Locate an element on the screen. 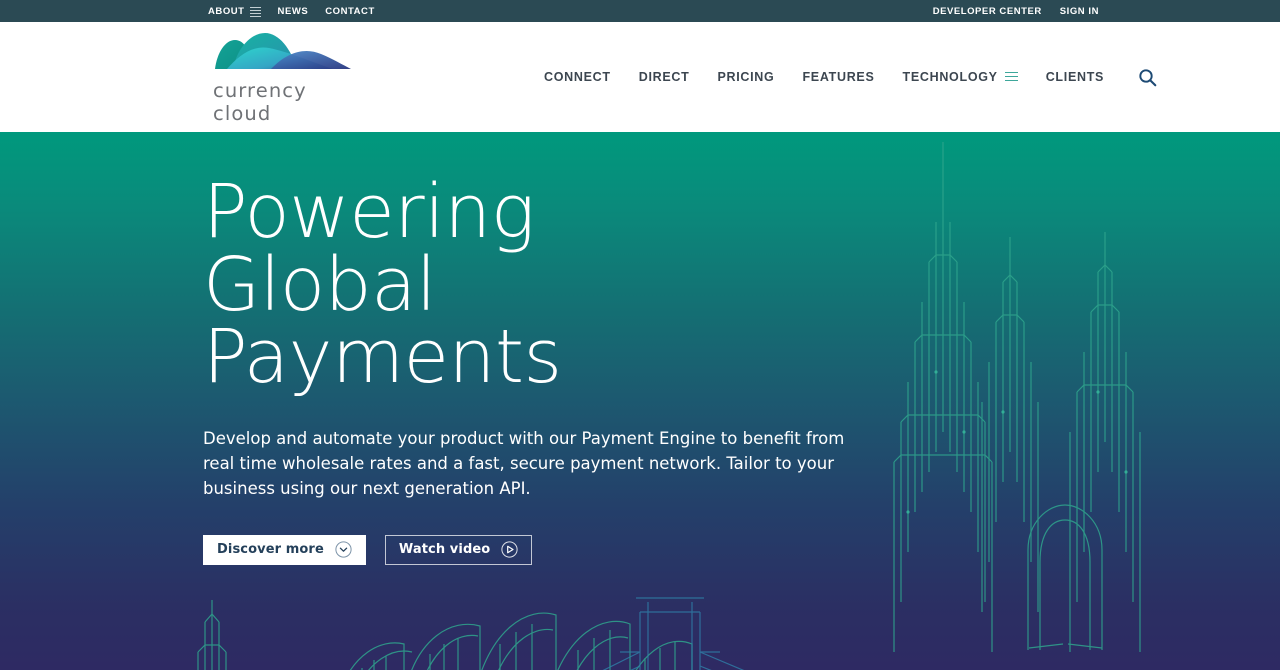 This screenshot has height=670, width=1280. topbar-link-about: ABOUT is located at coordinates (234, 11).